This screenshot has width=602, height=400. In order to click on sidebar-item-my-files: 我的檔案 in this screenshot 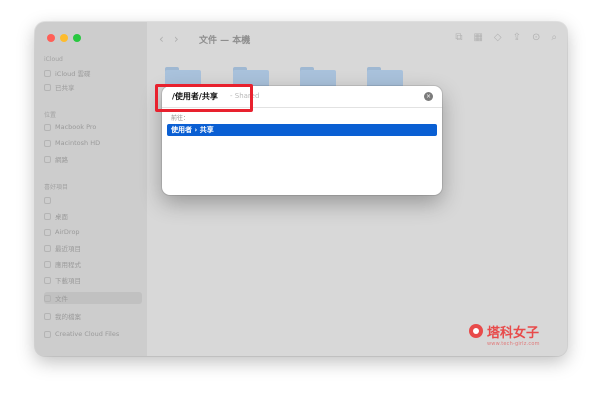, I will do `click(93, 316)`.